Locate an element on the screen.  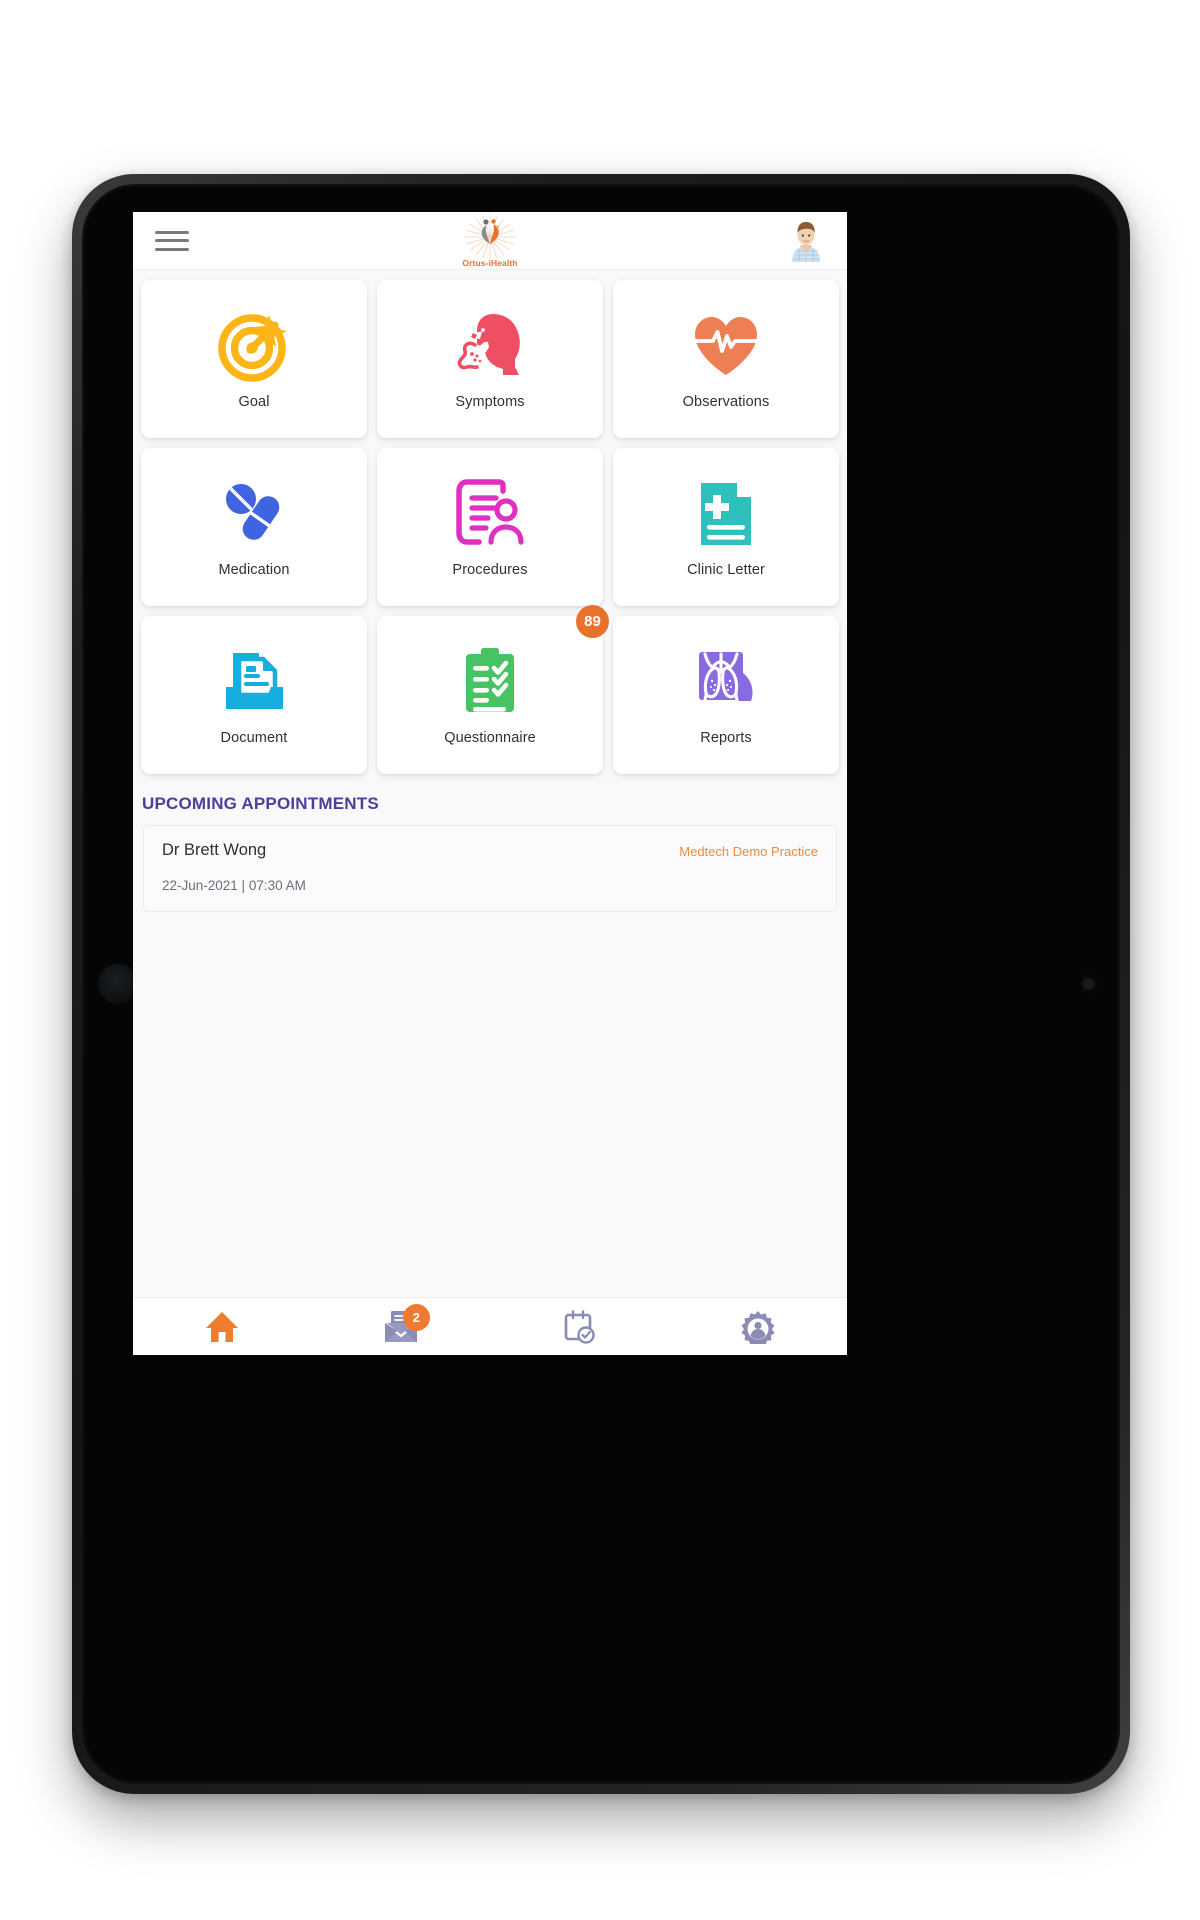
tile-medication: Medication is located at coordinates (254, 527).